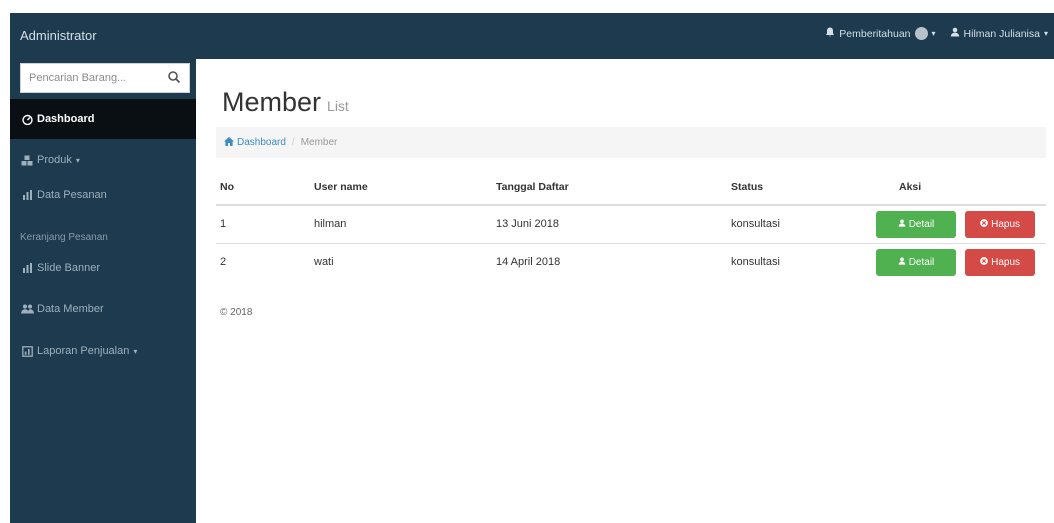 The width and height of the screenshot is (1054, 523). What do you see at coordinates (64, 237) in the screenshot?
I see `sidebar-item-label: Keranjang Pesanan` at bounding box center [64, 237].